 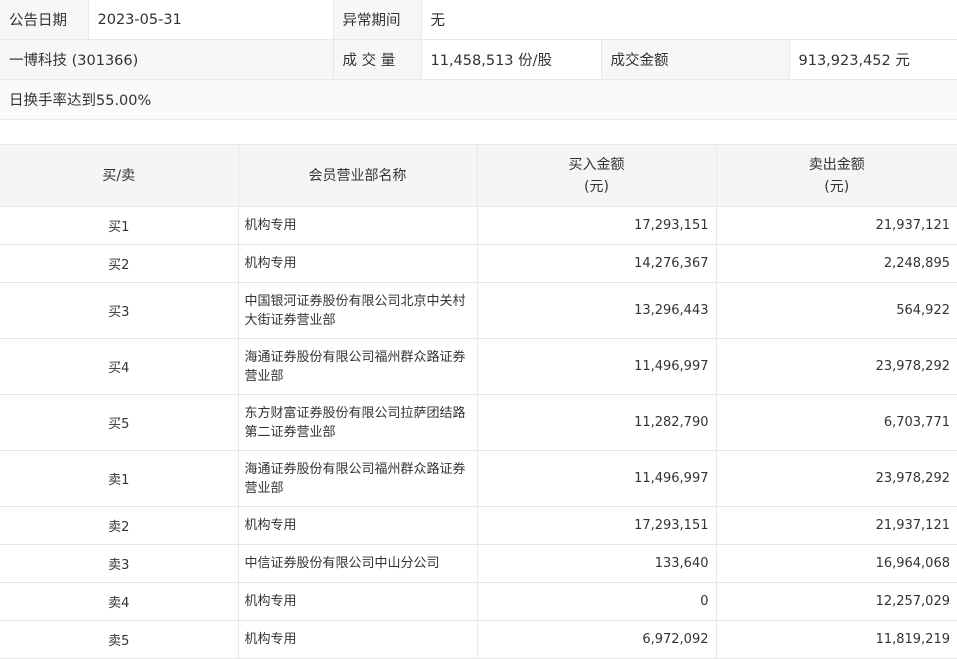 I want to click on header-buy-unit: (元), so click(x=596, y=186).